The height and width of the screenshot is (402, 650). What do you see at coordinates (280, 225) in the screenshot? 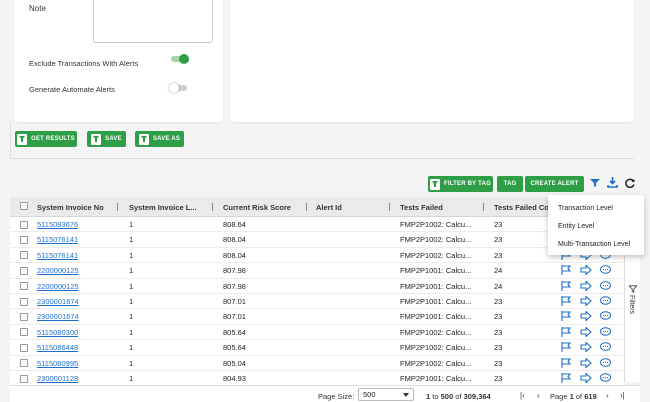
I see `table-row: 5115083676 1 808.64 FMP2P1002: Calcu... 23` at bounding box center [280, 225].